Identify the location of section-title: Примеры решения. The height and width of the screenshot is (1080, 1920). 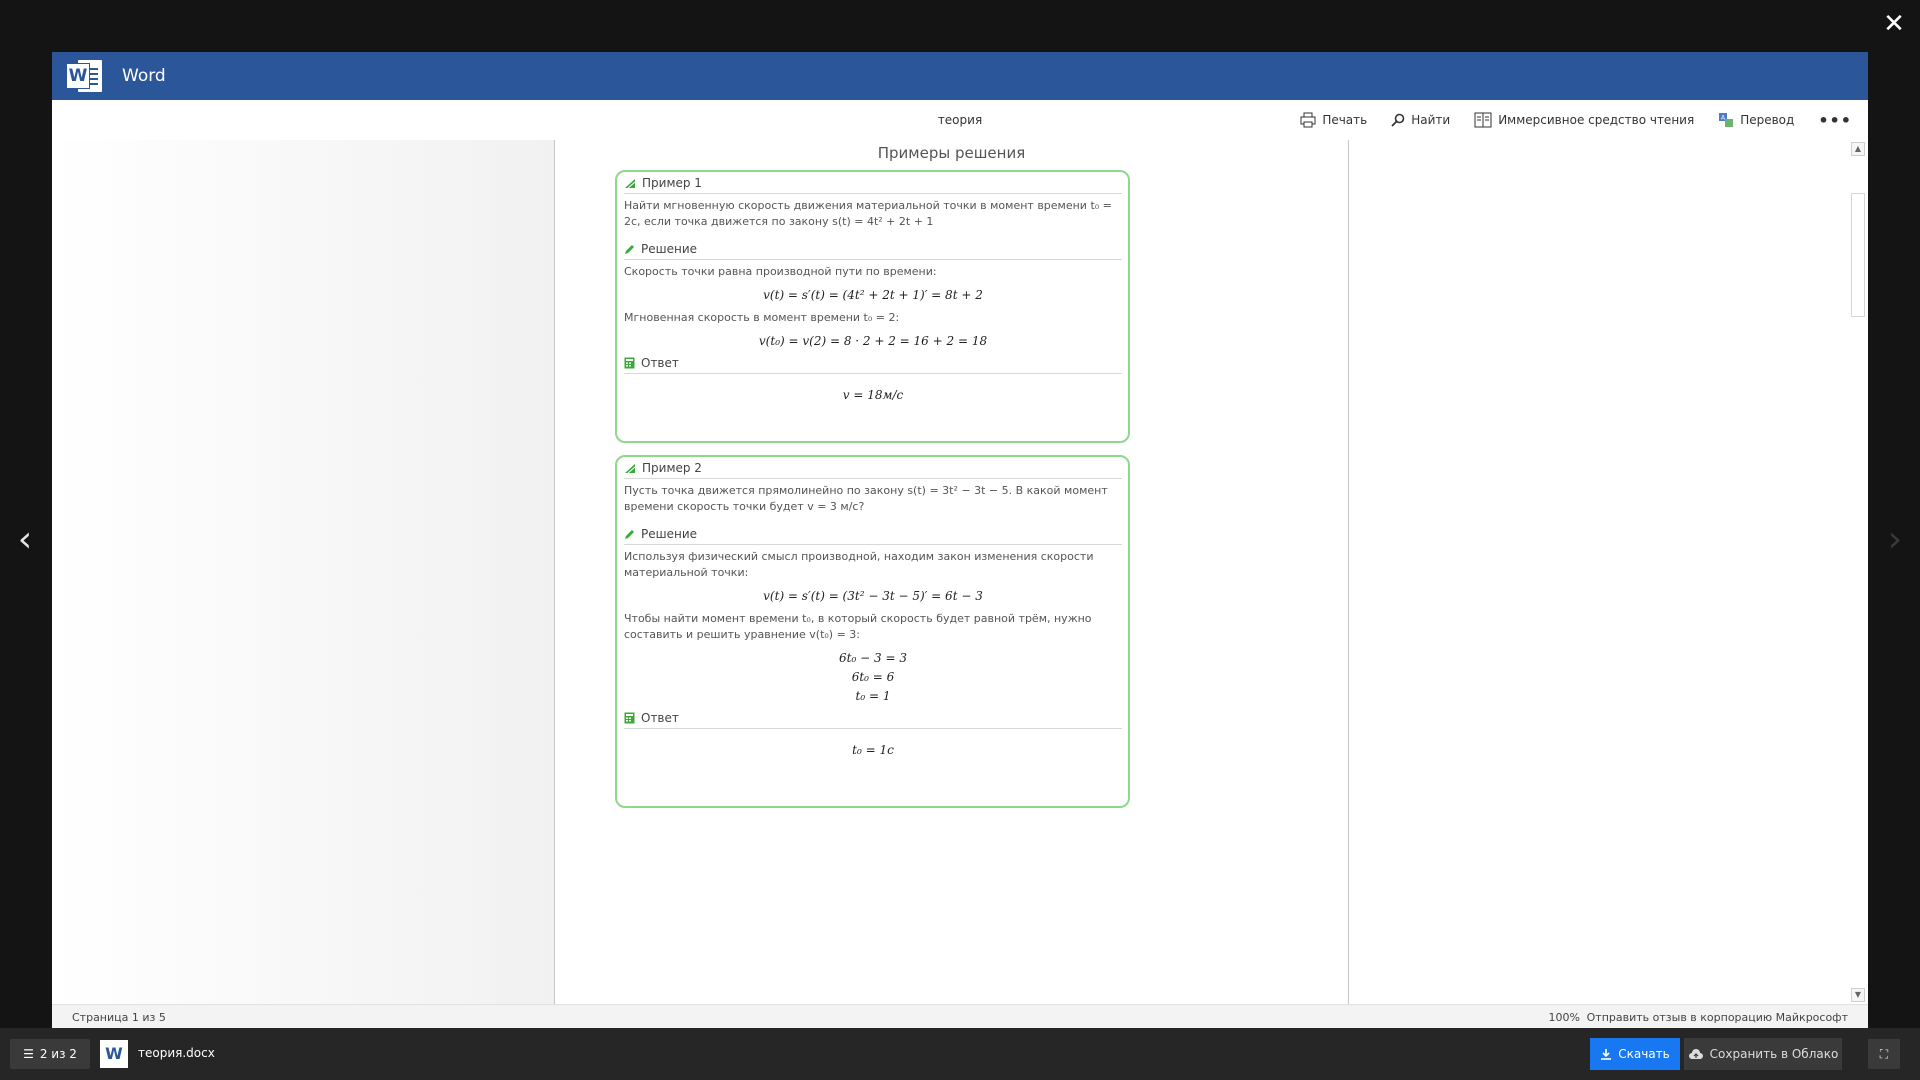
(951, 153).